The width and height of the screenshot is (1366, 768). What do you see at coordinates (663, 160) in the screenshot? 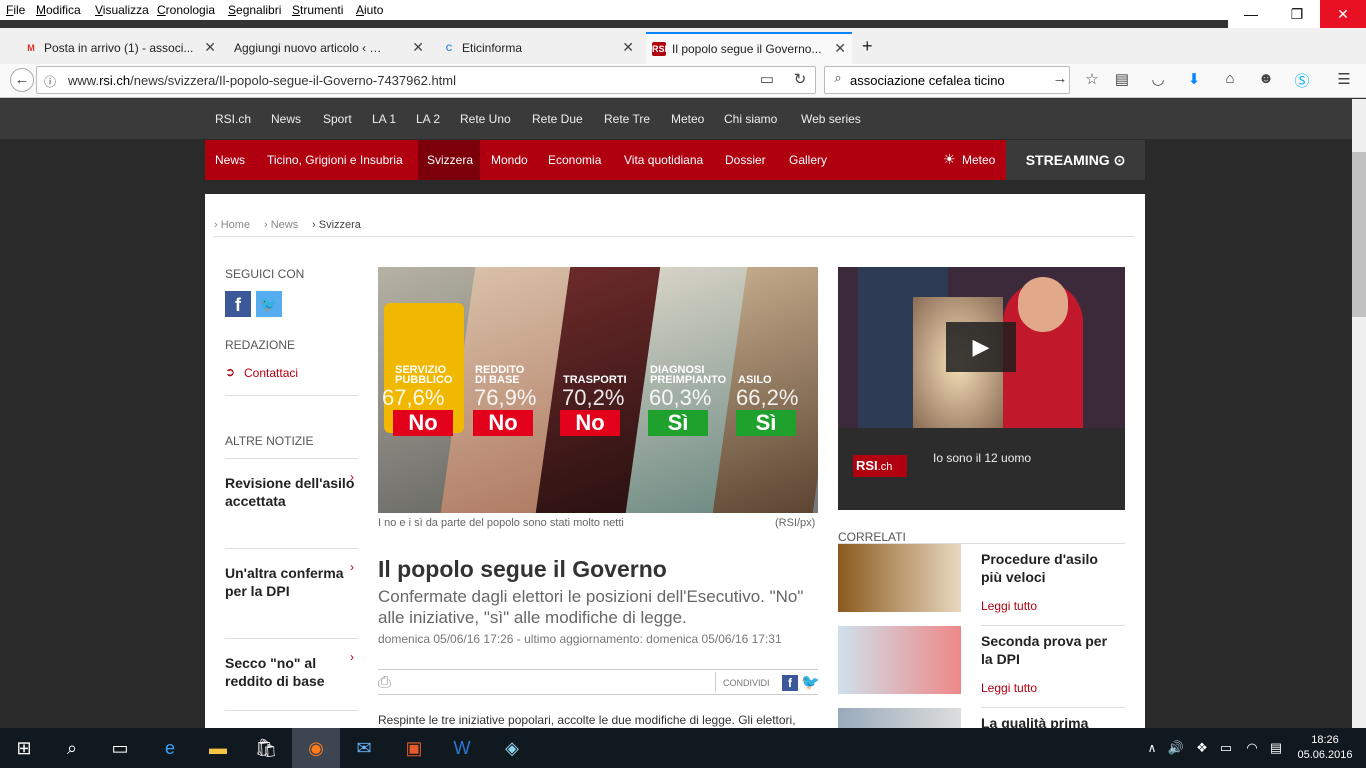
I see `section-vita-quotidiana: Vita quotidiana` at bounding box center [663, 160].